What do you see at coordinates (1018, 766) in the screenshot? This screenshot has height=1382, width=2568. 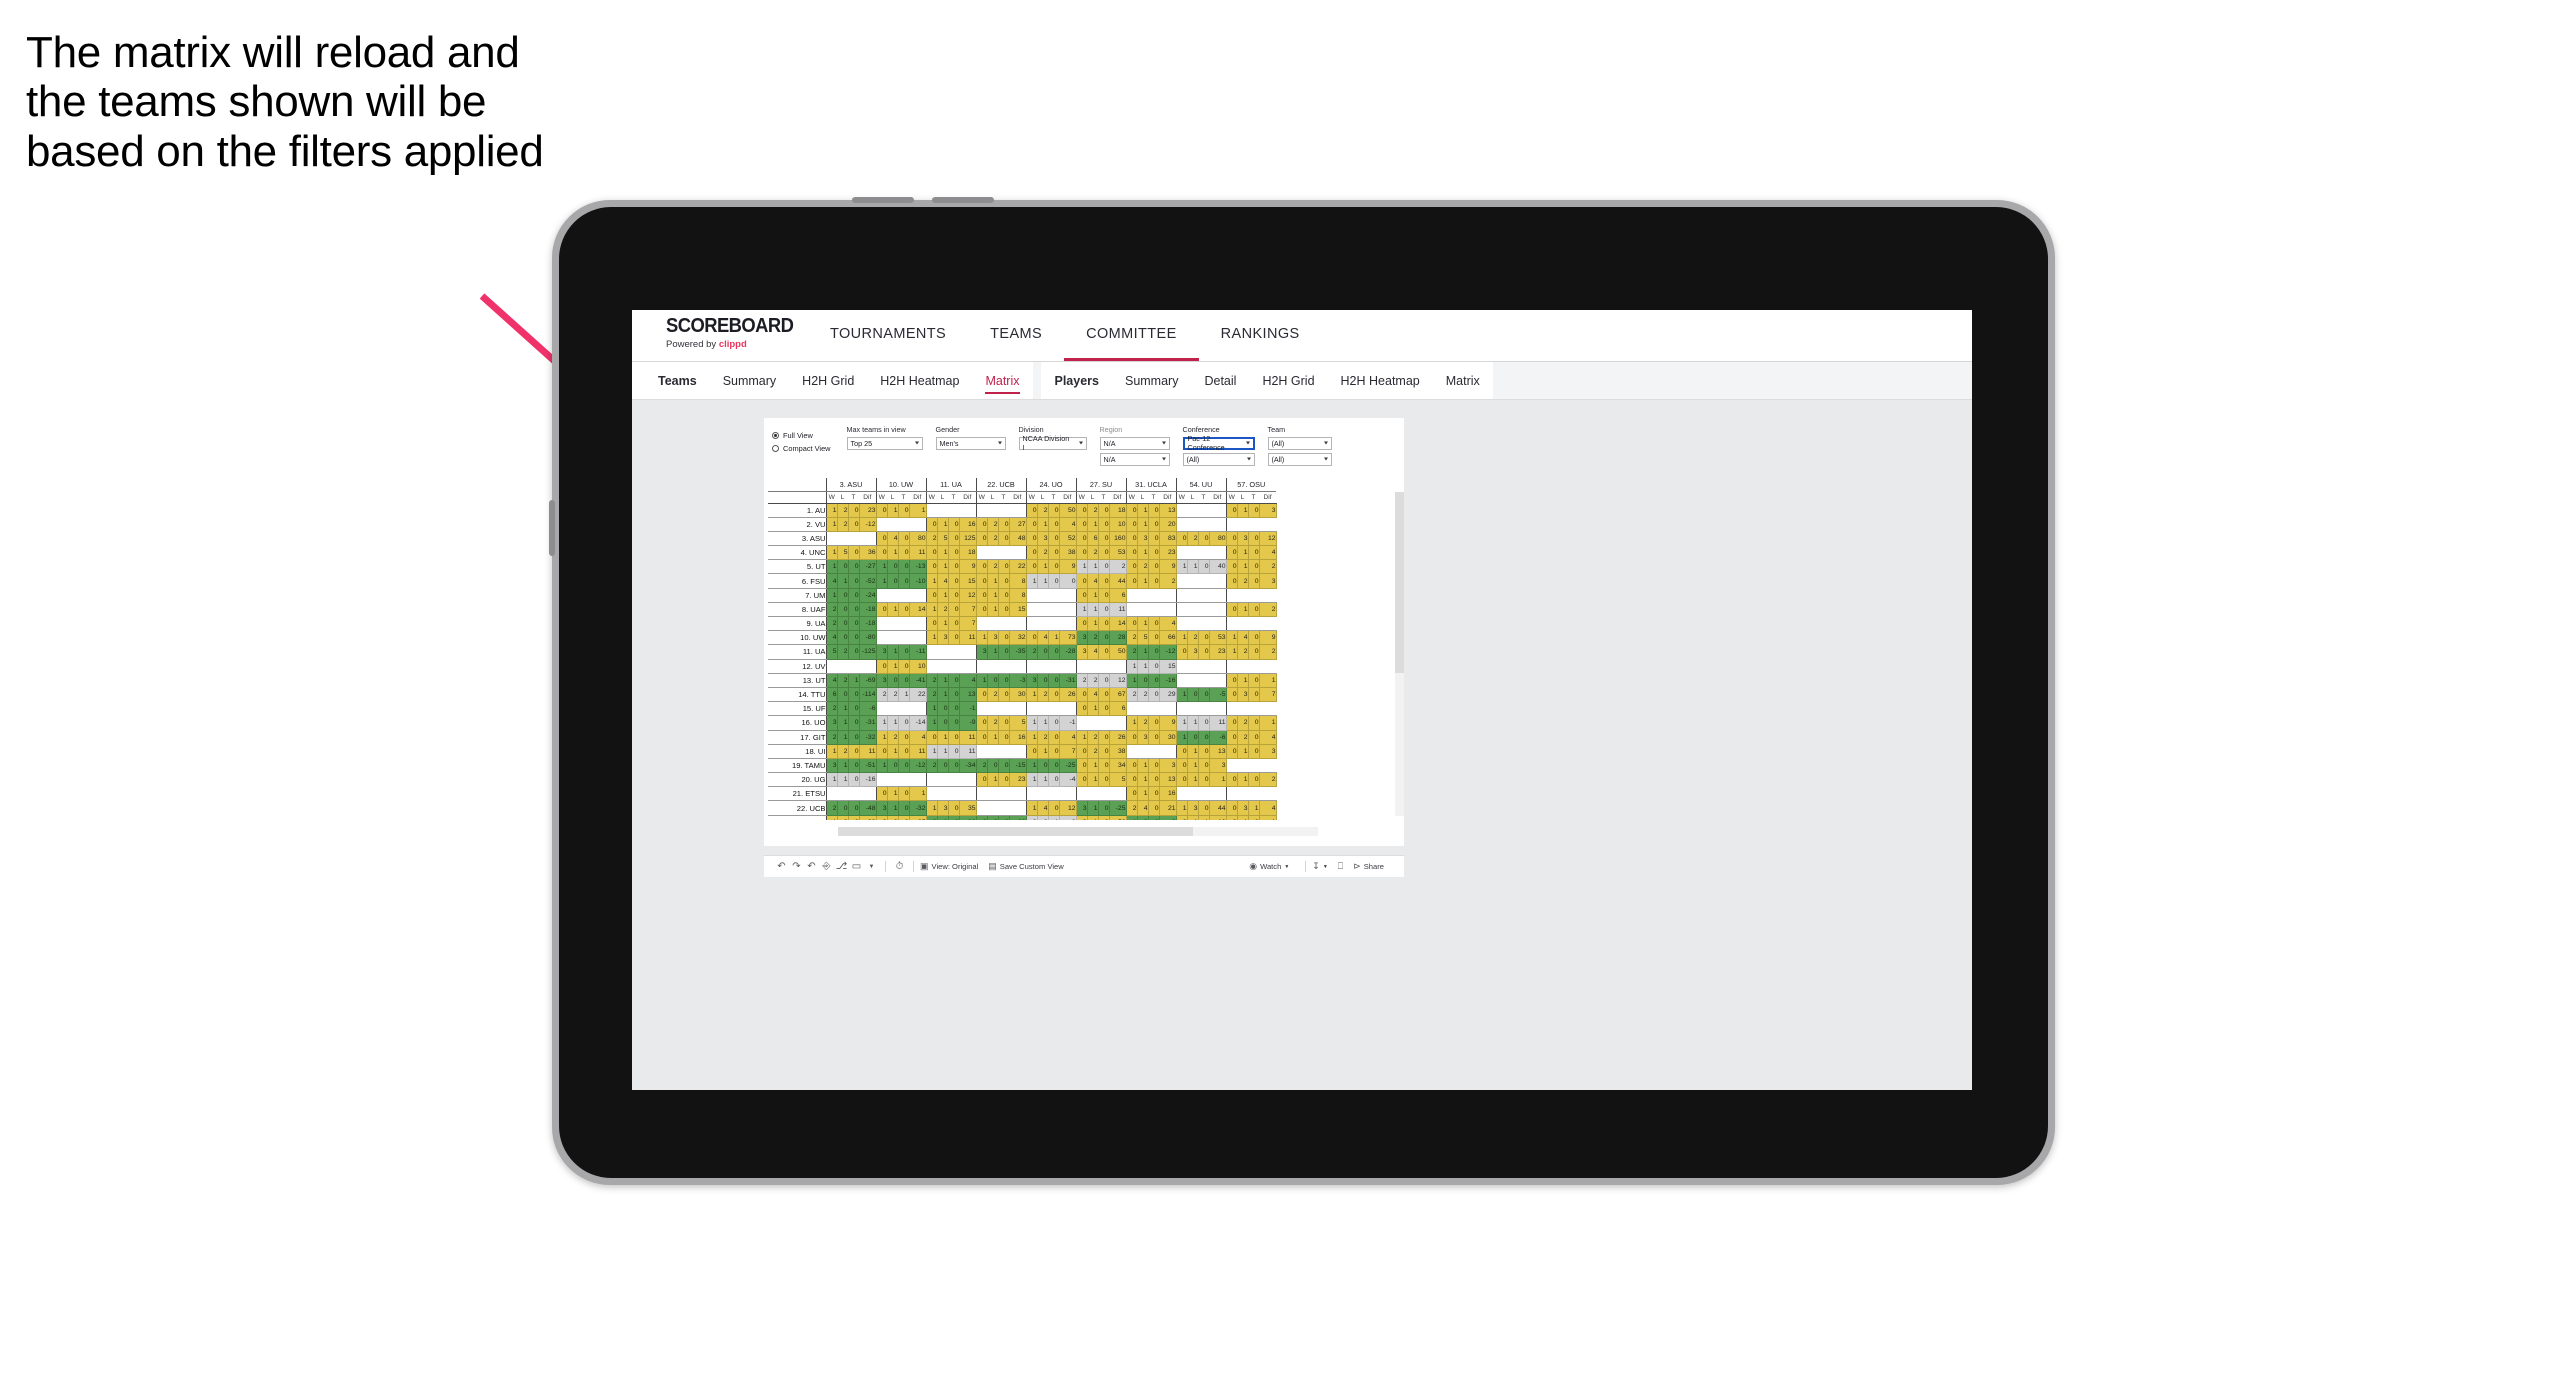 I see `matrix-cell: -15` at bounding box center [1018, 766].